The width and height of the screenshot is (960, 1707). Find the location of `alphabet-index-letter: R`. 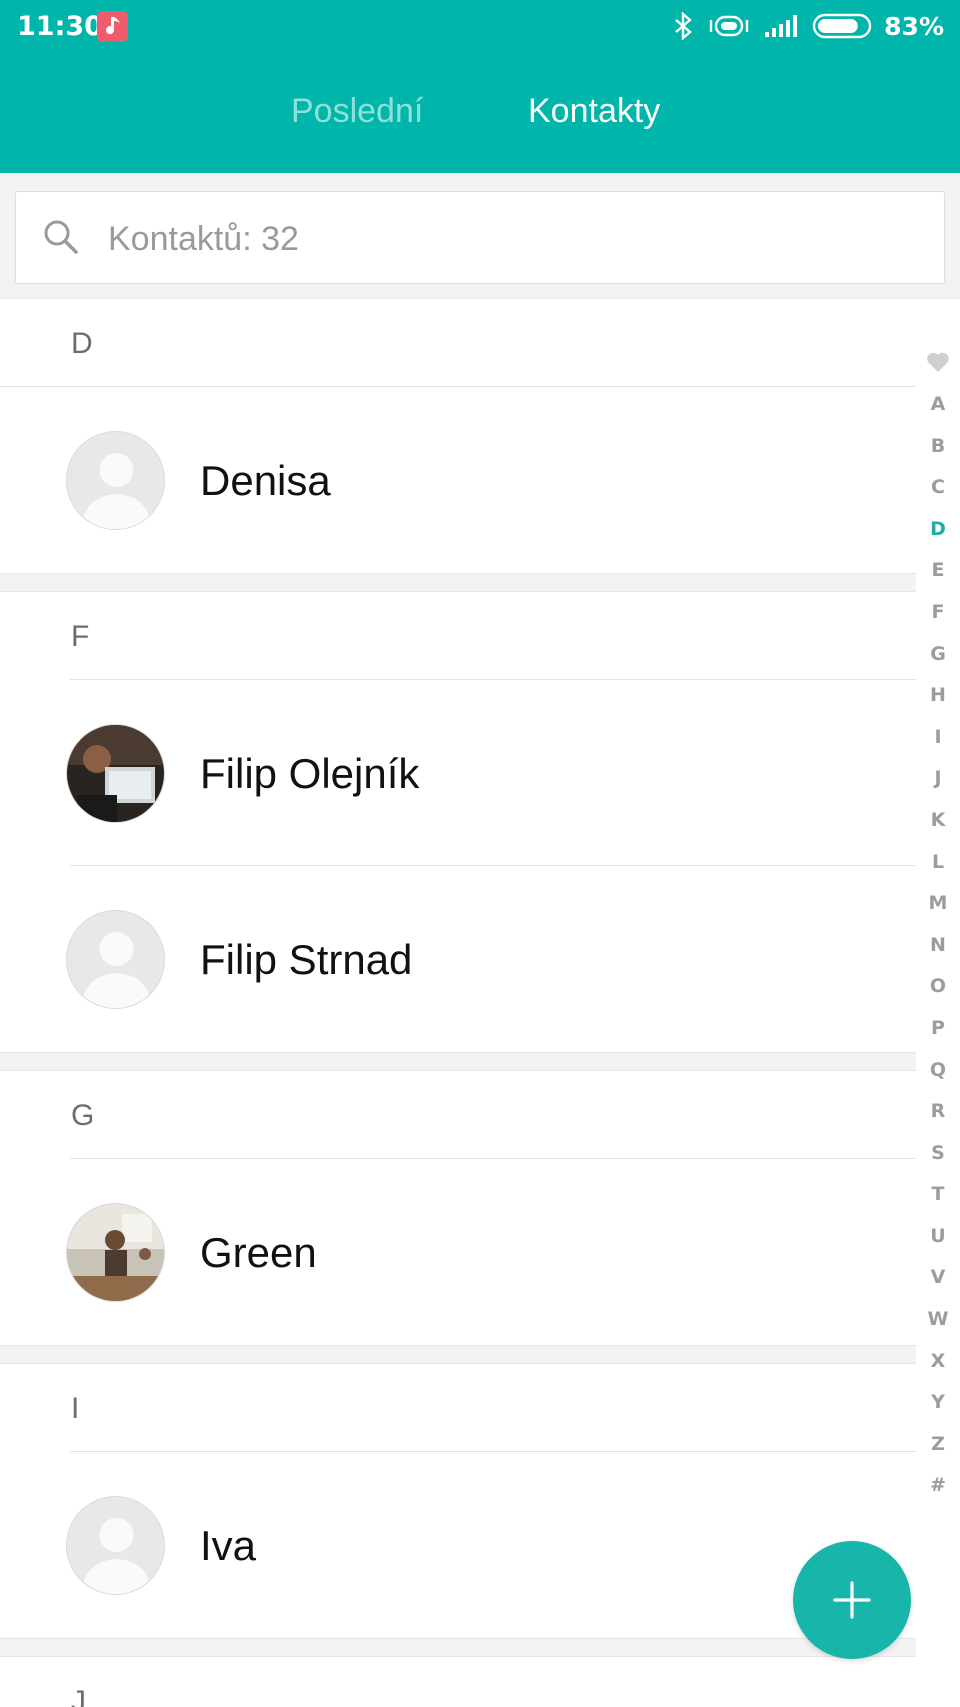

alphabet-index-letter: R is located at coordinates (938, 1112).